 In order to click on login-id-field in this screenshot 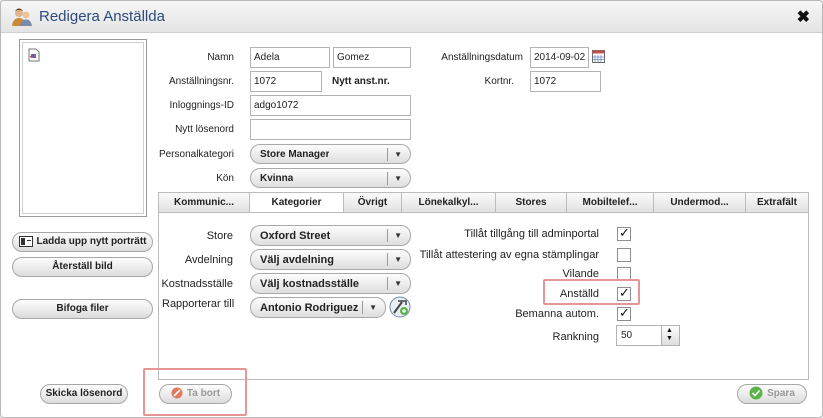, I will do `click(330, 105)`.